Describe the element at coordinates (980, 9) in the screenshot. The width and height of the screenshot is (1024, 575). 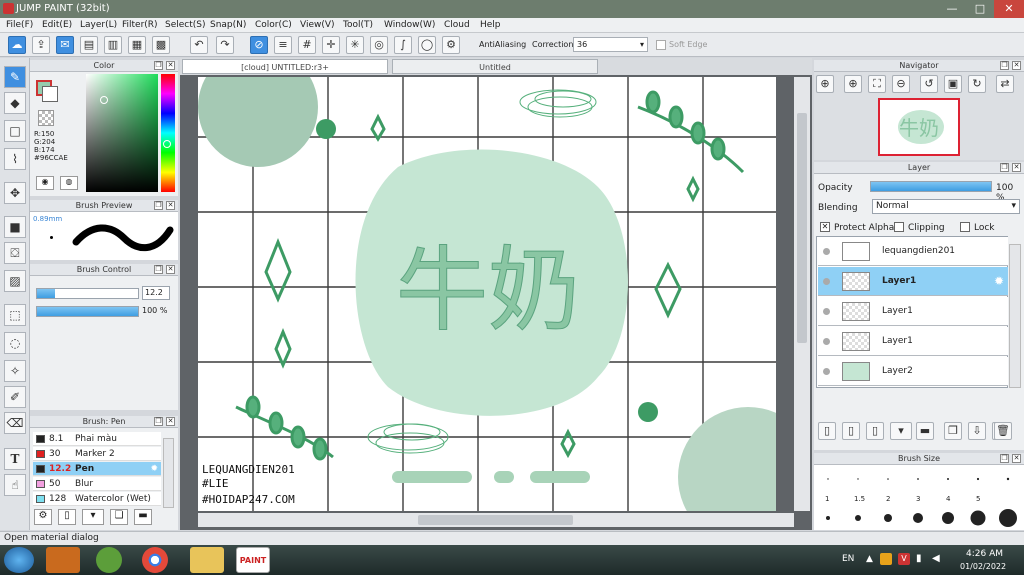
I see `maximize-button: □` at that location.